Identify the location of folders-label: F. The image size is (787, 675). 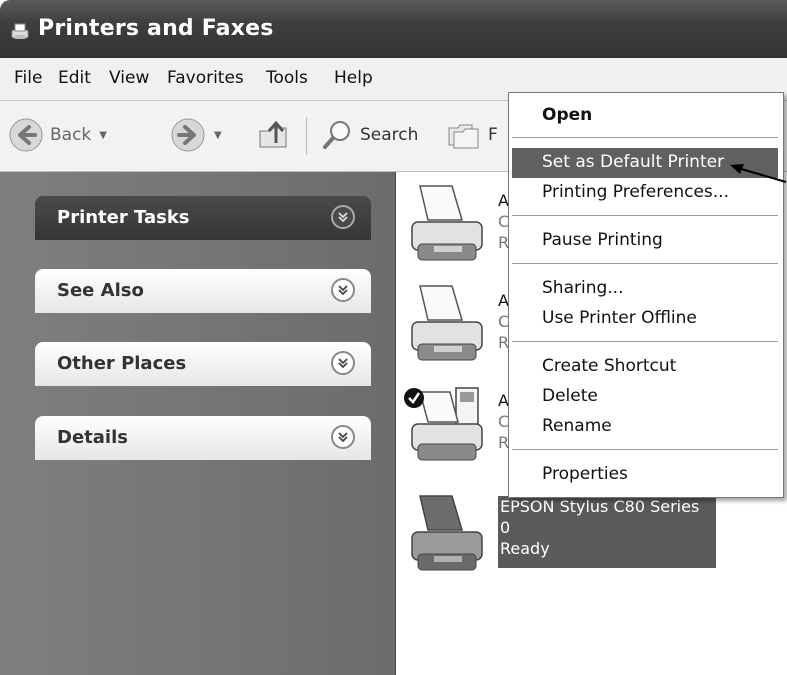
(493, 135).